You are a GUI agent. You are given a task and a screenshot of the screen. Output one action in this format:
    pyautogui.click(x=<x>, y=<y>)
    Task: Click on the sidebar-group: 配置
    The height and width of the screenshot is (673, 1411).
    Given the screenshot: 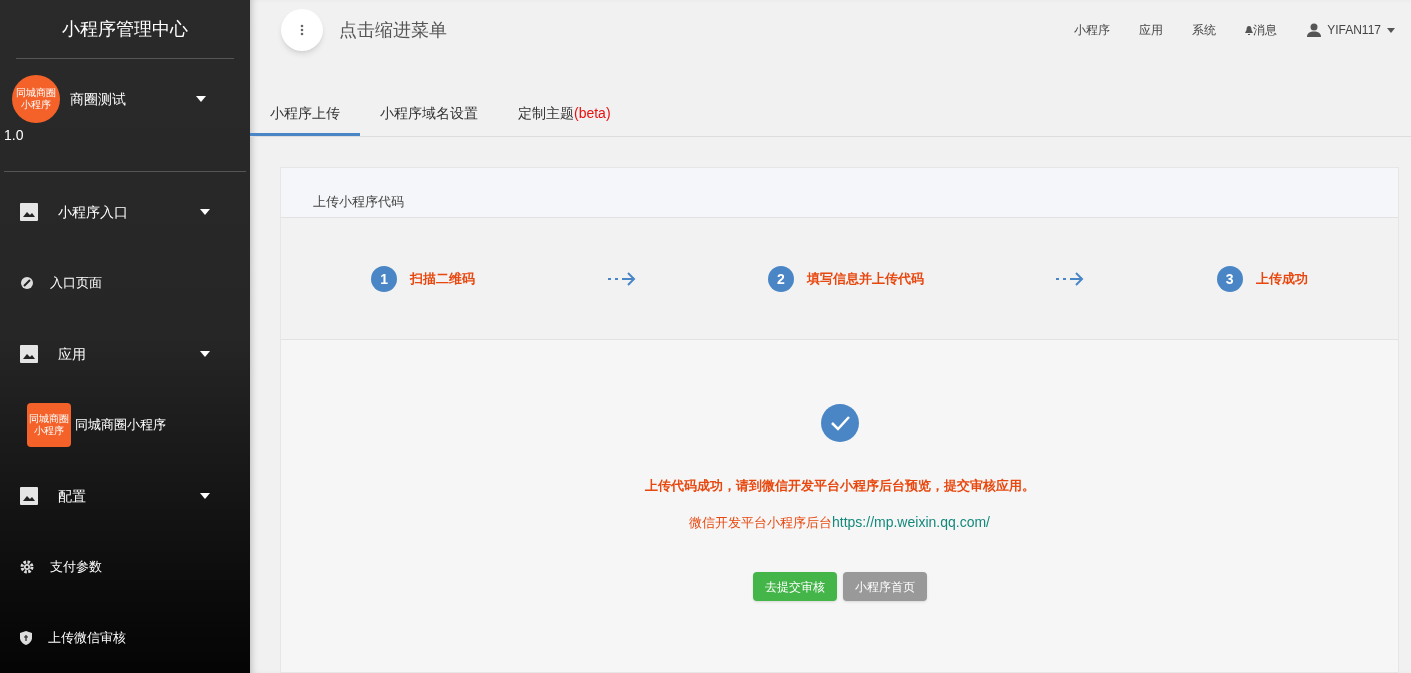 What is the action you would take?
    pyautogui.click(x=125, y=495)
    